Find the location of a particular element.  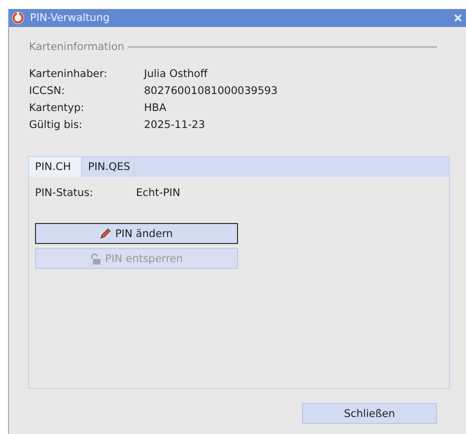

field-value: 80276001081000039593 is located at coordinates (211, 91).